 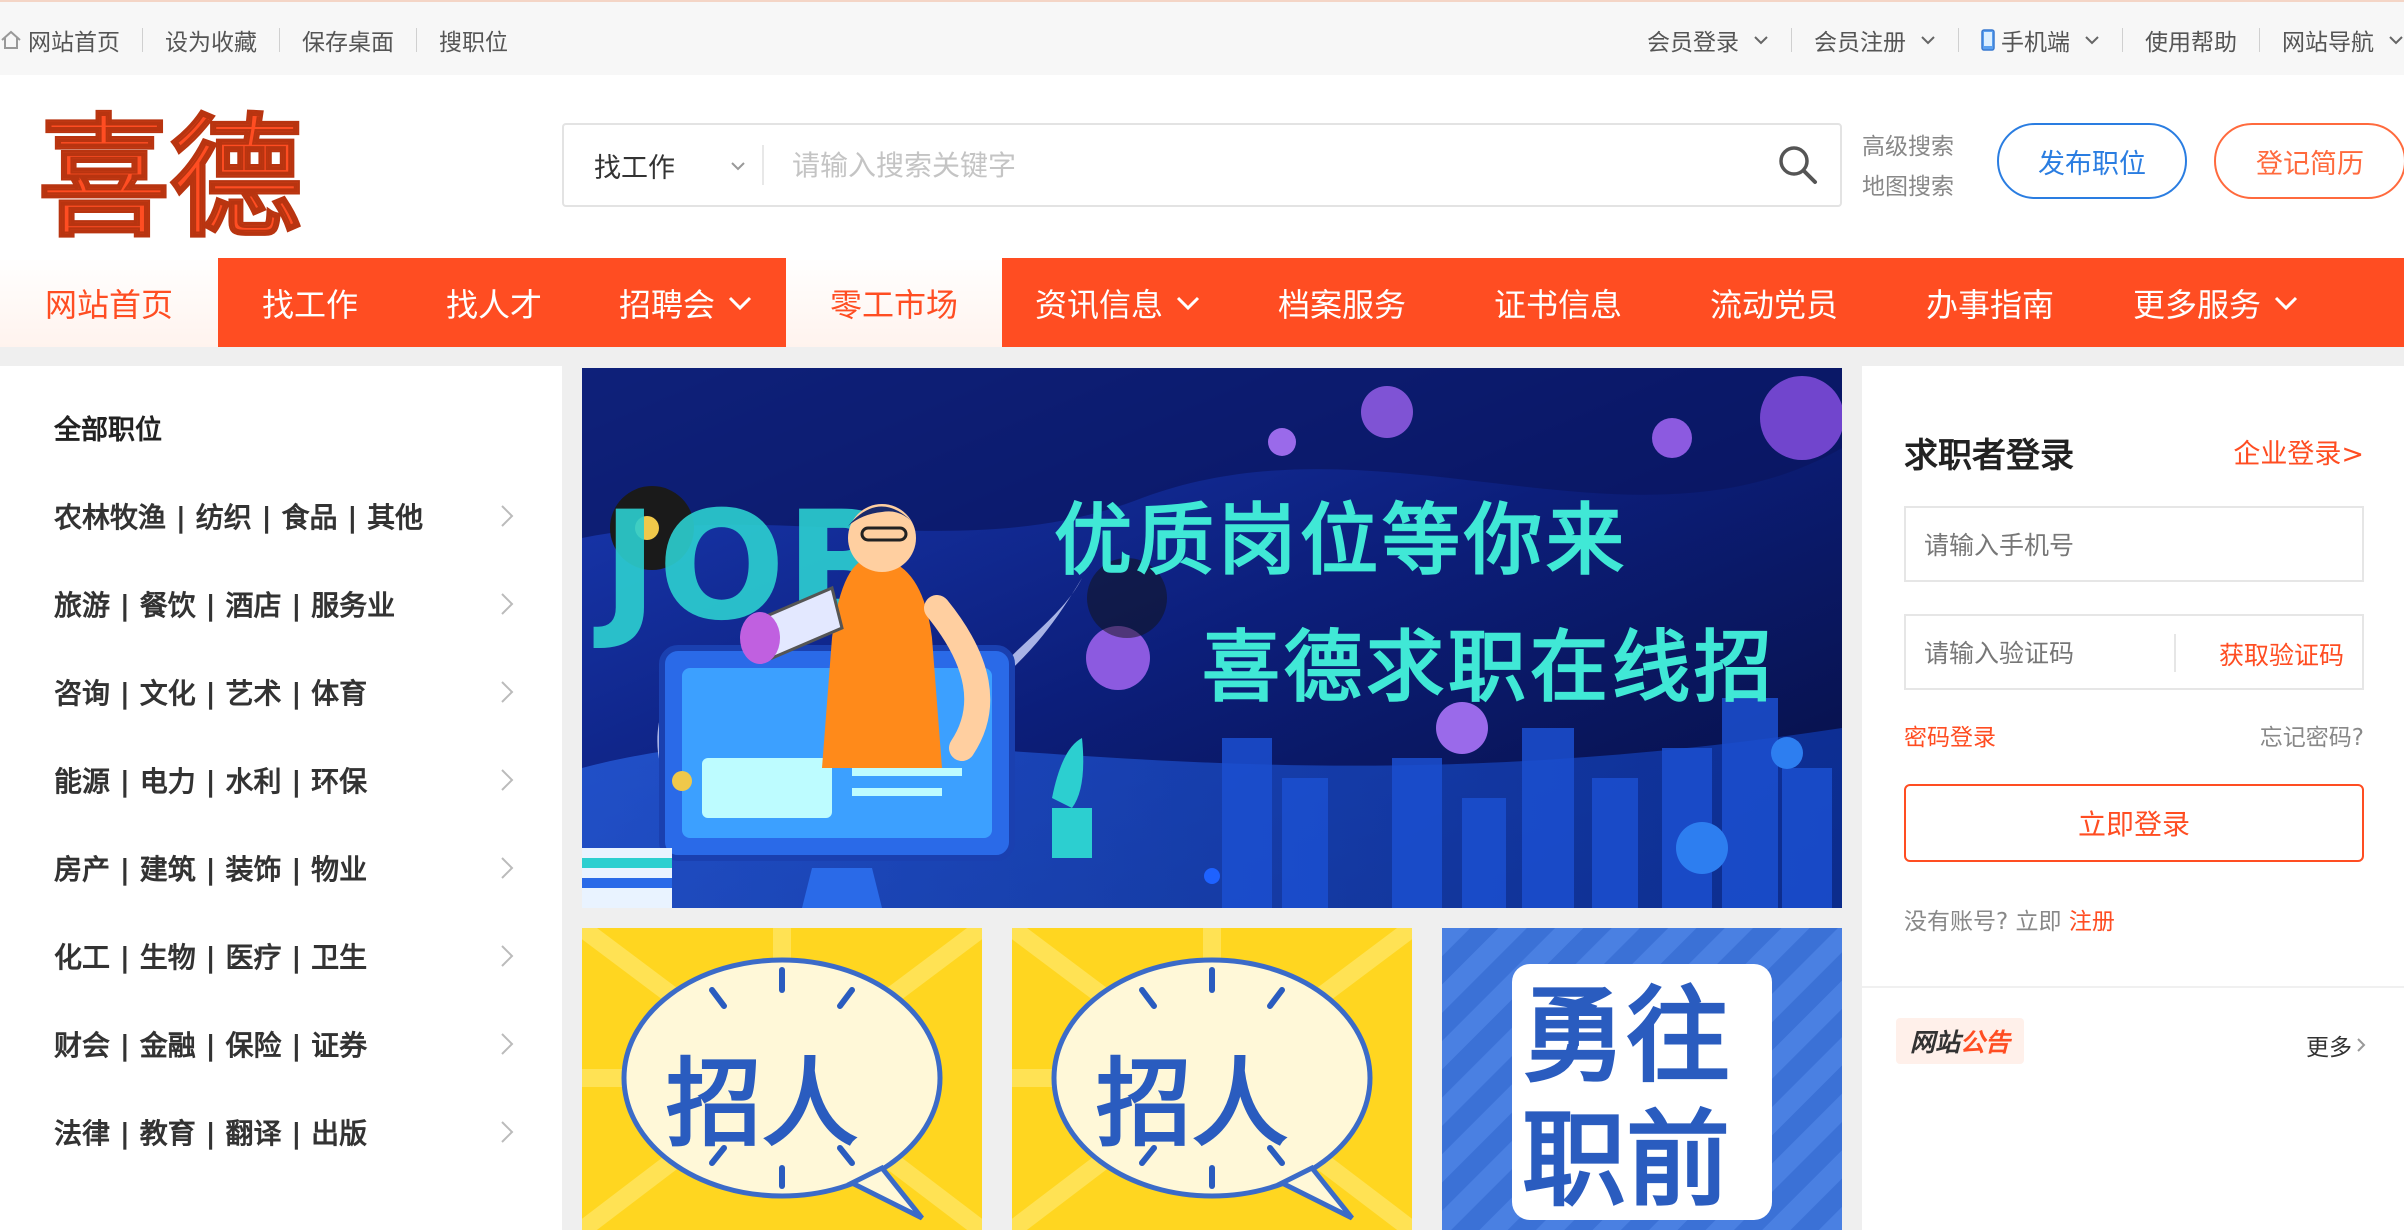 I want to click on nav-item-certificates: 证书信息, so click(x=1558, y=302).